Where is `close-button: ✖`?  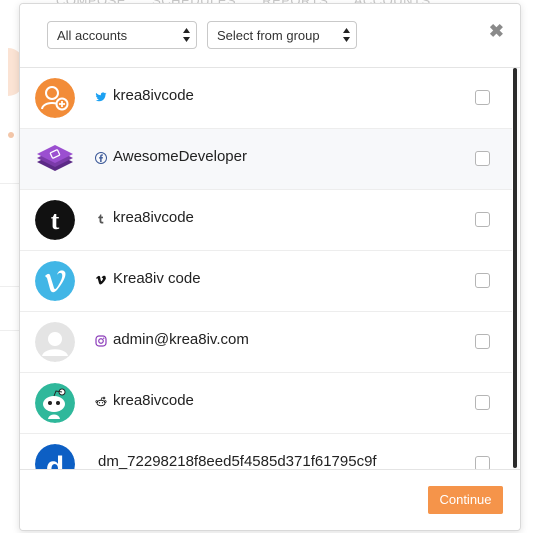
close-button: ✖ is located at coordinates (496, 31).